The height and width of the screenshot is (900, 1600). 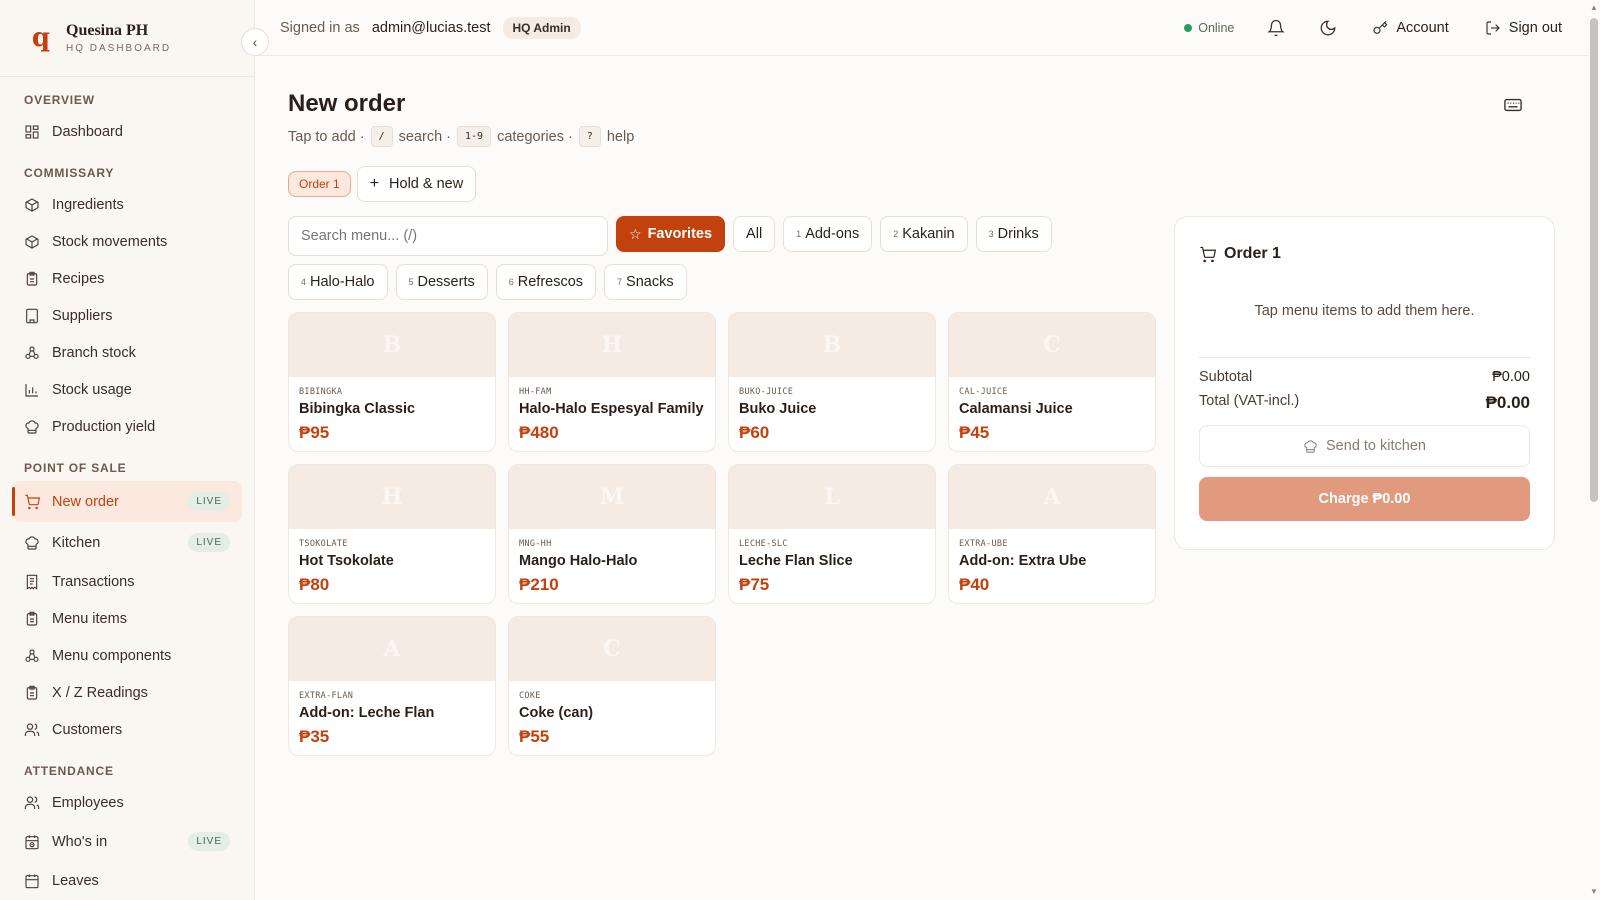 I want to click on category-desserts: 5 Desserts, so click(x=441, y=282).